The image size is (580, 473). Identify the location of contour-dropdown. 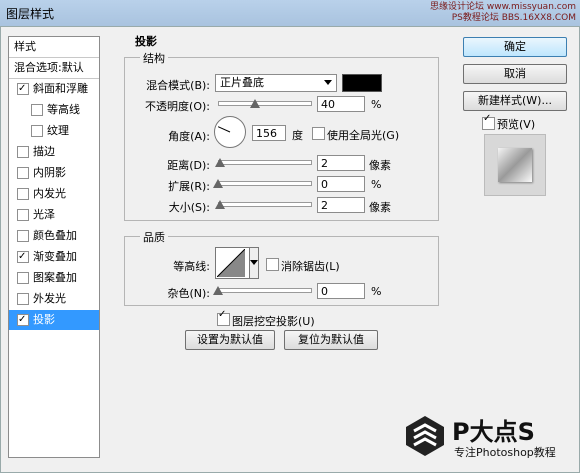
(254, 263).